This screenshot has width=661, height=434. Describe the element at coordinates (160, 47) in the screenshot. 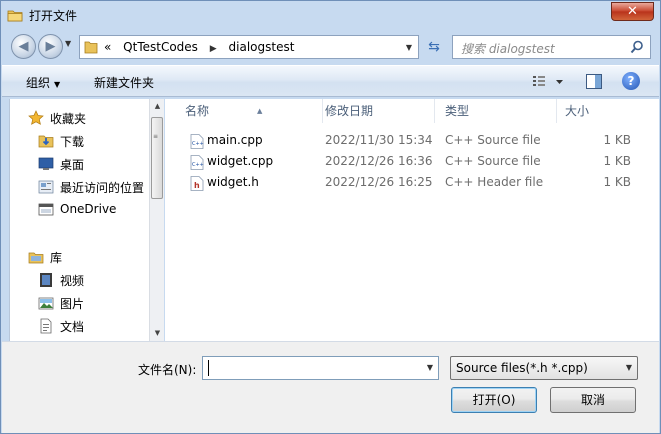

I see `breadcrumb-qttestcodes: QtTestCodes` at that location.